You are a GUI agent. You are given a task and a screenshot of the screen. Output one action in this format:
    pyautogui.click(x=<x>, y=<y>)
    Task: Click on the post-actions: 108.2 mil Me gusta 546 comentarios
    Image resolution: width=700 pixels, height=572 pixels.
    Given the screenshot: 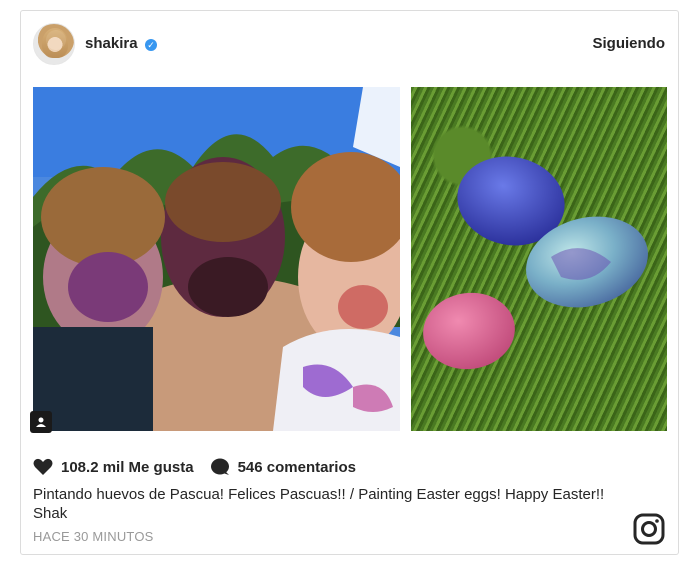 What is the action you would take?
    pyautogui.click(x=194, y=467)
    